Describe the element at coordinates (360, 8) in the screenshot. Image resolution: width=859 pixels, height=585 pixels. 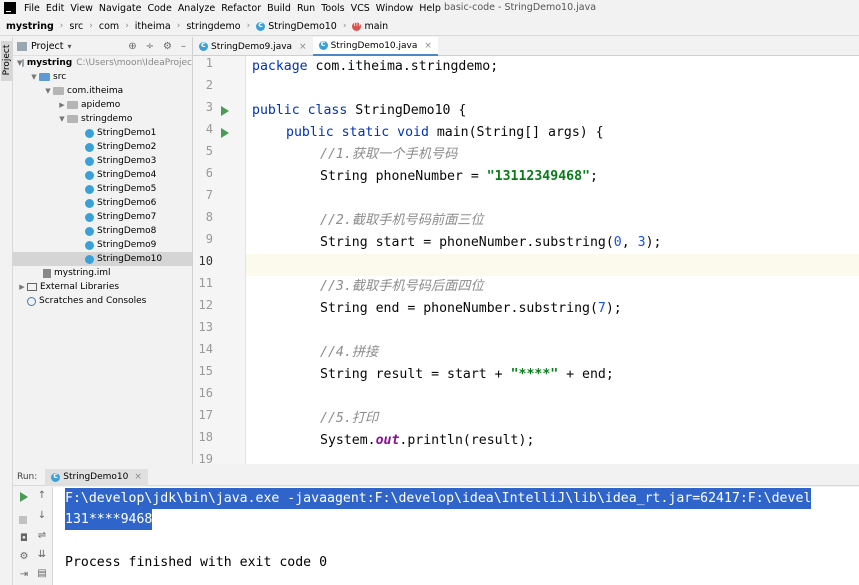
I see `menu-vcs: VCS` at that location.